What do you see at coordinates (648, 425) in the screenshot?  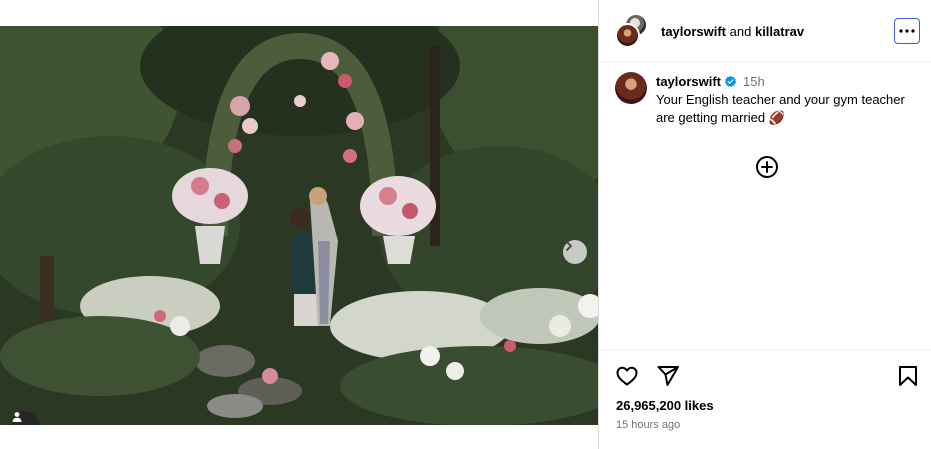 I see `post-timestamp: 15 hours ago` at bounding box center [648, 425].